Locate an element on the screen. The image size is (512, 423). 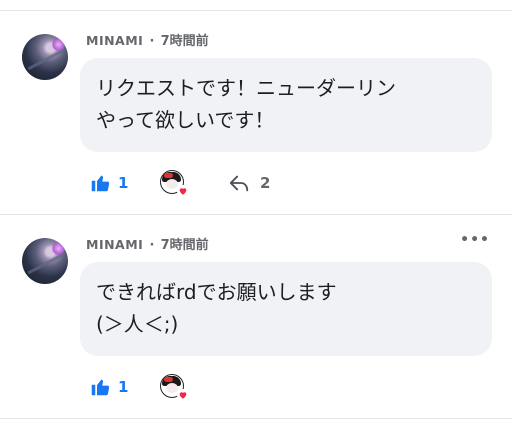
comment-text-line: できればrdでお願いします is located at coordinates (216, 292).